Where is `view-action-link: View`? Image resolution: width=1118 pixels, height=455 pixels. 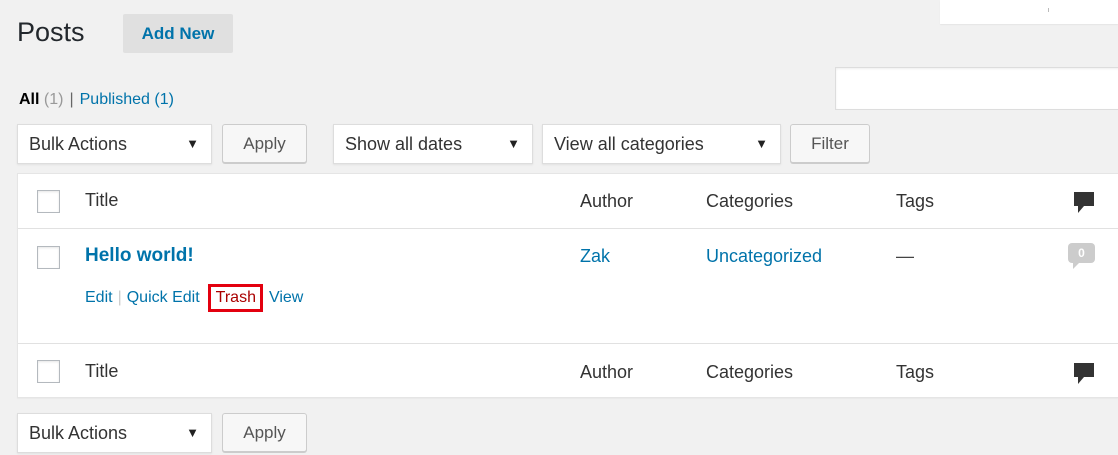
view-action-link: View is located at coordinates (286, 297).